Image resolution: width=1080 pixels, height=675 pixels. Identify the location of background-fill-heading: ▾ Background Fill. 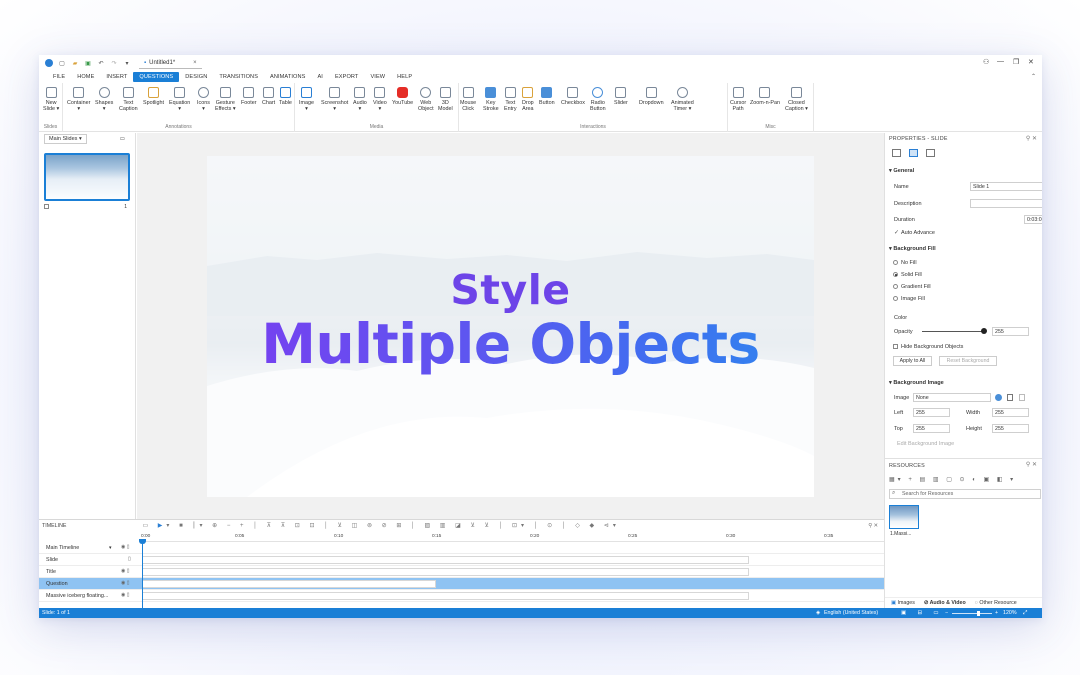
(912, 249).